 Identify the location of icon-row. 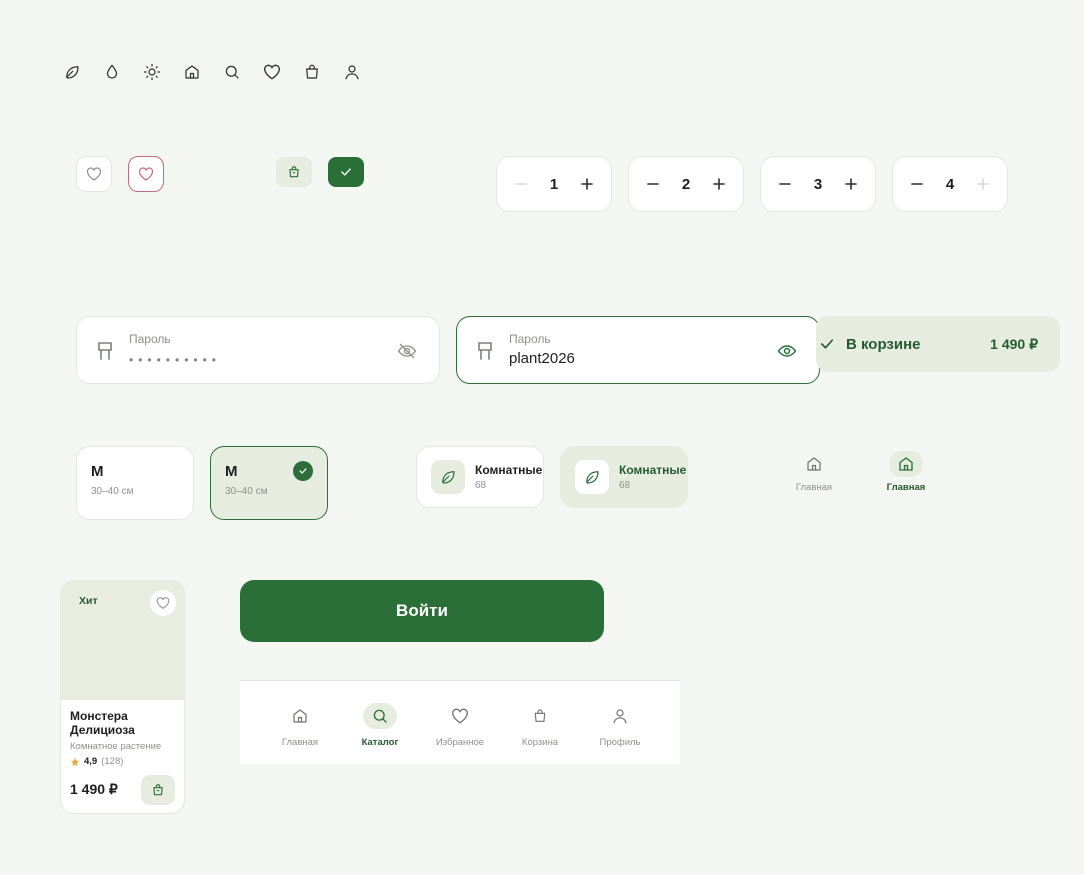
(212, 72).